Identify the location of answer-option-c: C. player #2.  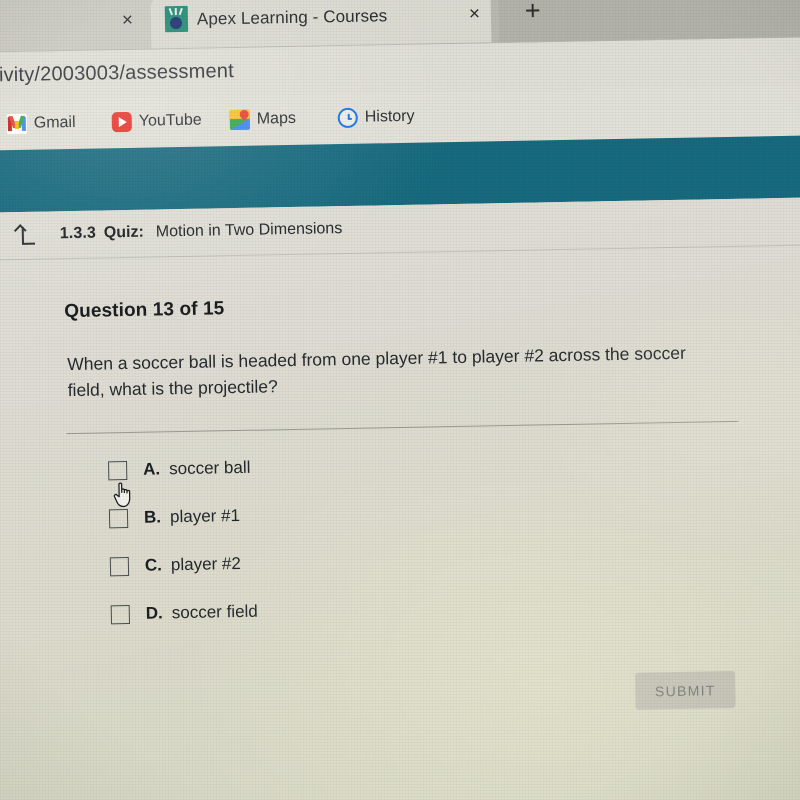
(175, 565).